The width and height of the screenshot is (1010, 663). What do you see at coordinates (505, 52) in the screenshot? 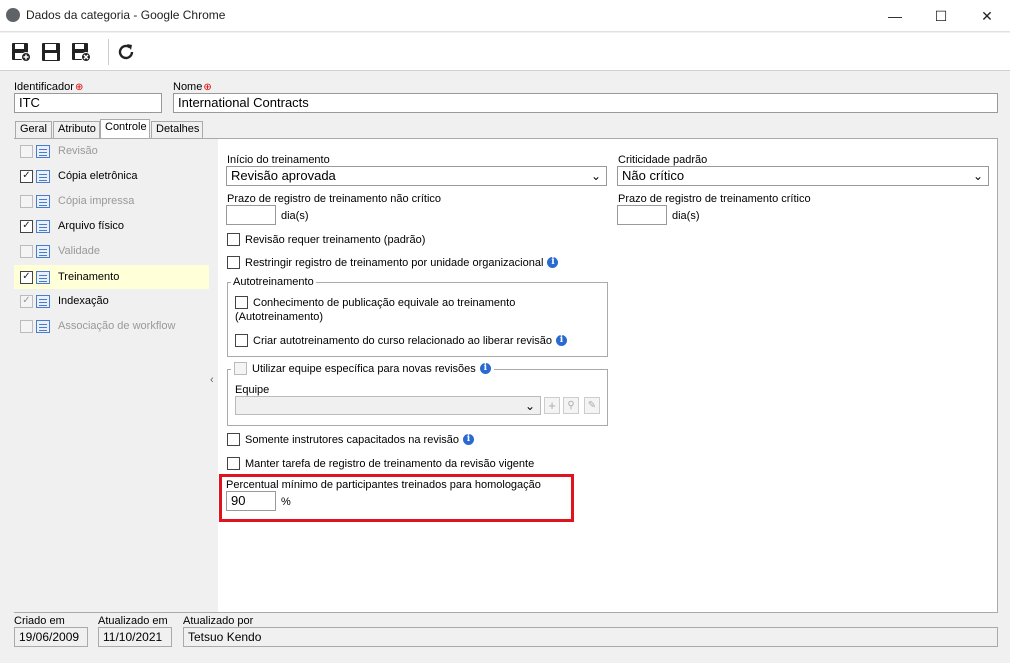
I see `toolbar` at bounding box center [505, 52].